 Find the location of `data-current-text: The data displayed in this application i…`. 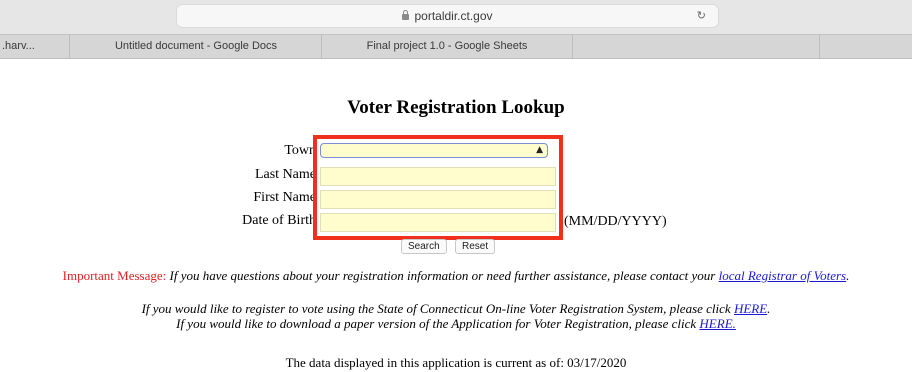

data-current-text: The data displayed in this application i… is located at coordinates (456, 362).